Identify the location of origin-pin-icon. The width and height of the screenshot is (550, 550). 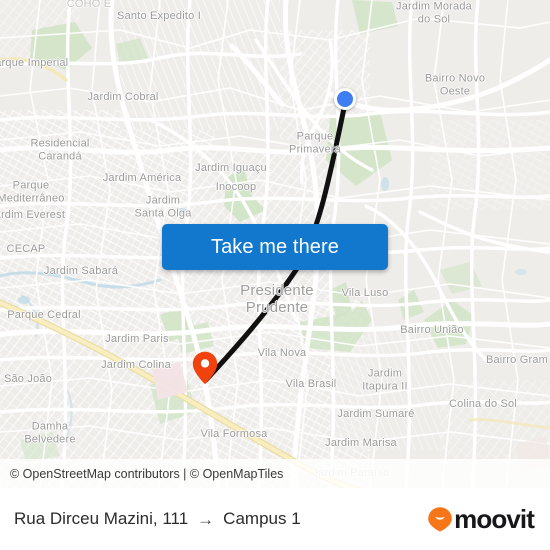
(205, 368).